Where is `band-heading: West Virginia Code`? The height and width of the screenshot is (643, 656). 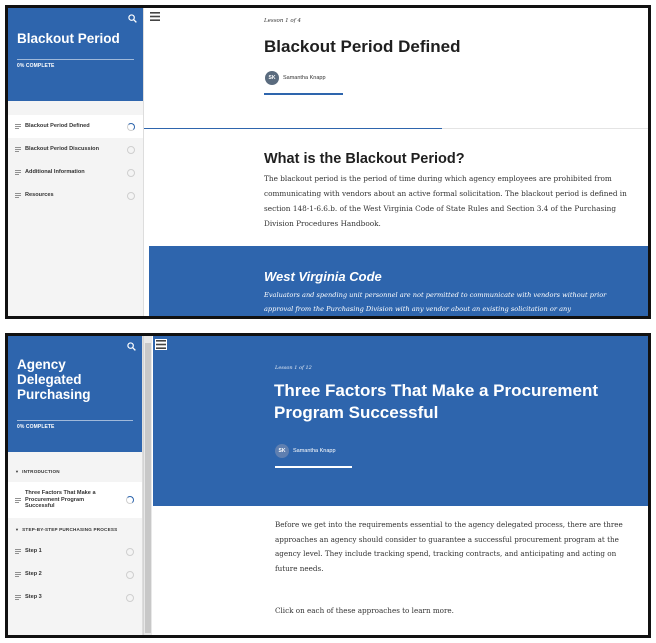 band-heading: West Virginia Code is located at coordinates (323, 276).